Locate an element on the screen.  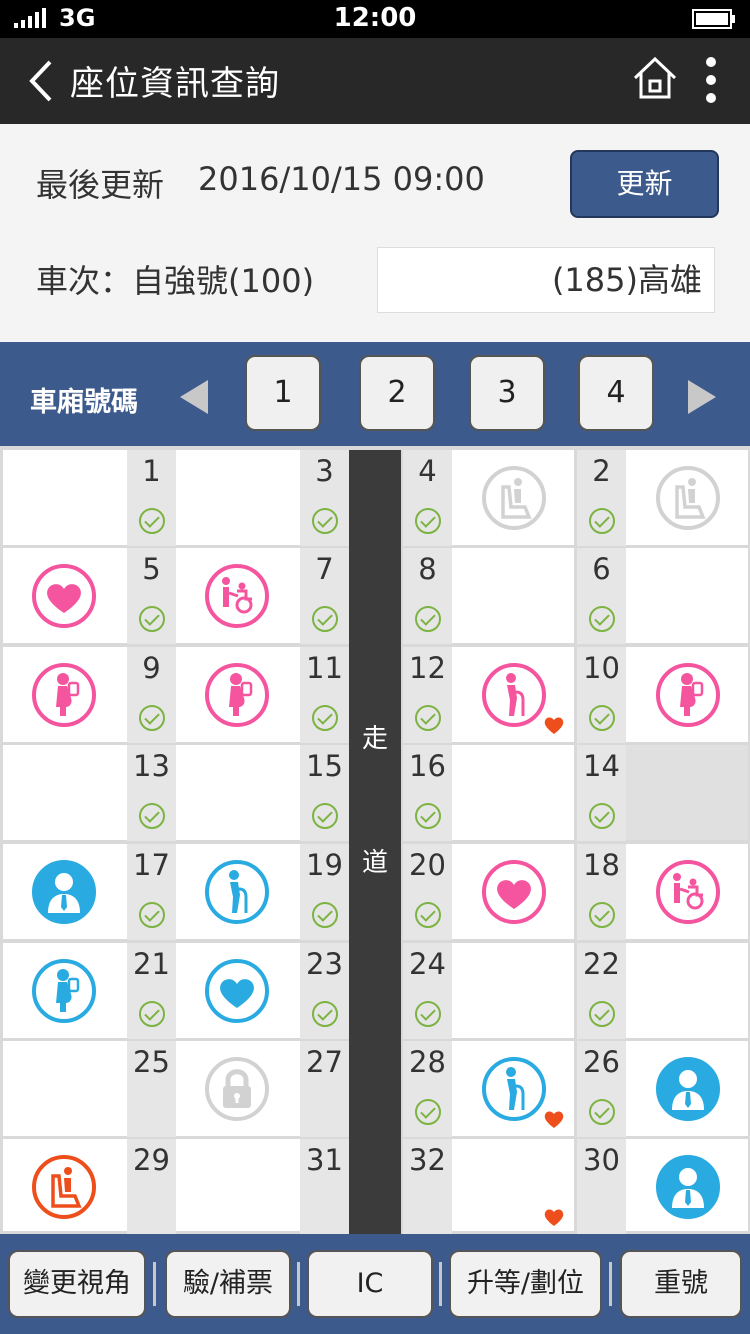
seat-cell: 2 is located at coordinates (662, 498).